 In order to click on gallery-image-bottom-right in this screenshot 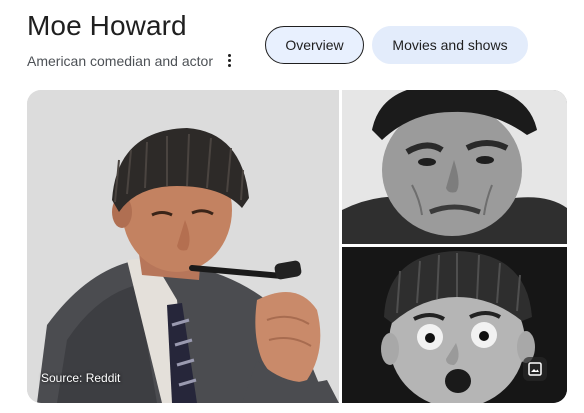, I will do `click(454, 325)`.